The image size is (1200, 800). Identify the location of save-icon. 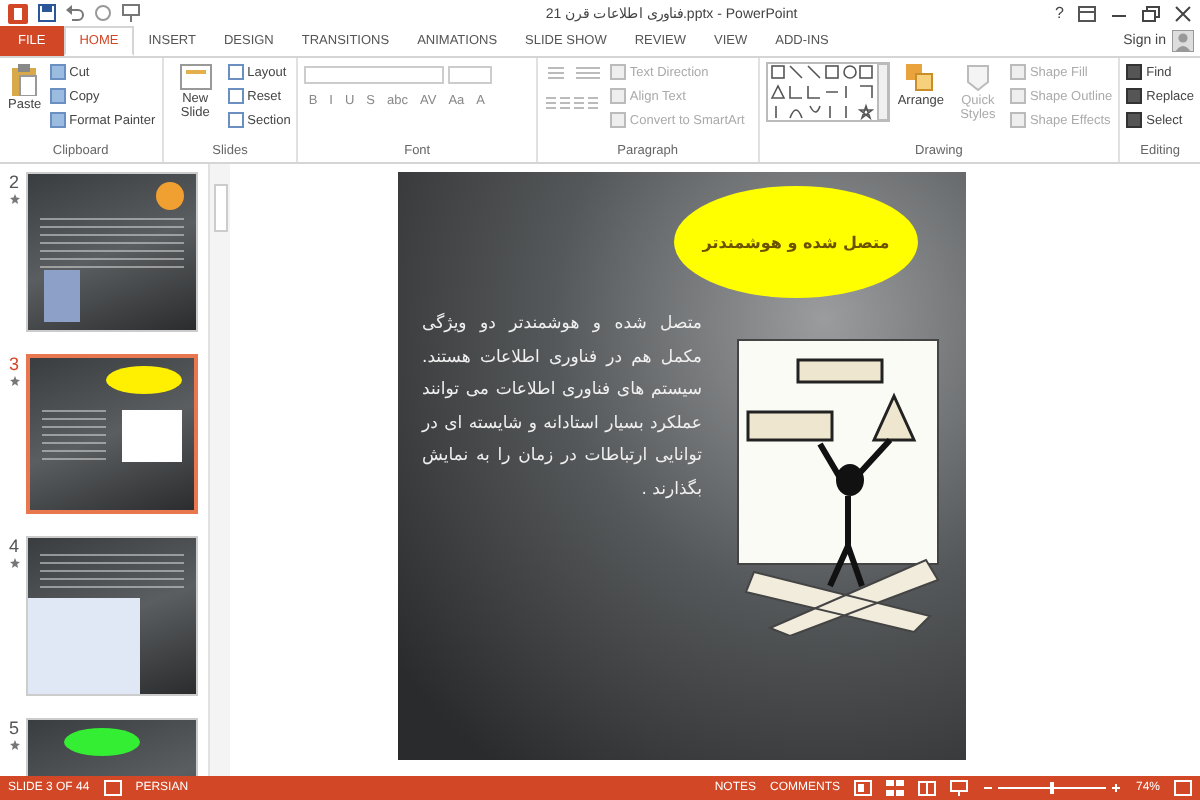
(47, 13).